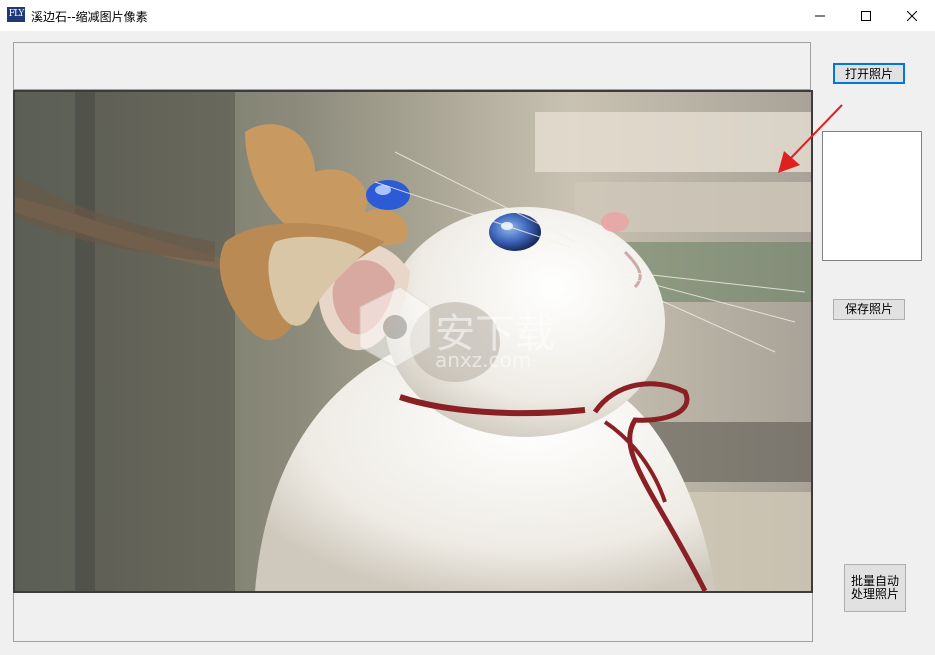 This screenshot has width=935, height=655. I want to click on maximize-icon, so click(866, 15).